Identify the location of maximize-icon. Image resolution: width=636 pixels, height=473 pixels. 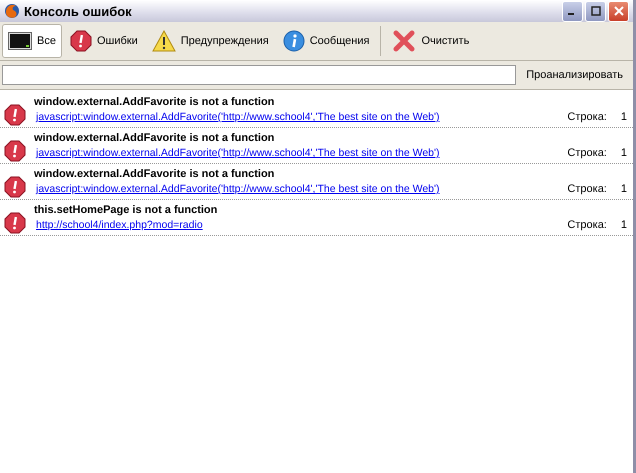
(595, 11).